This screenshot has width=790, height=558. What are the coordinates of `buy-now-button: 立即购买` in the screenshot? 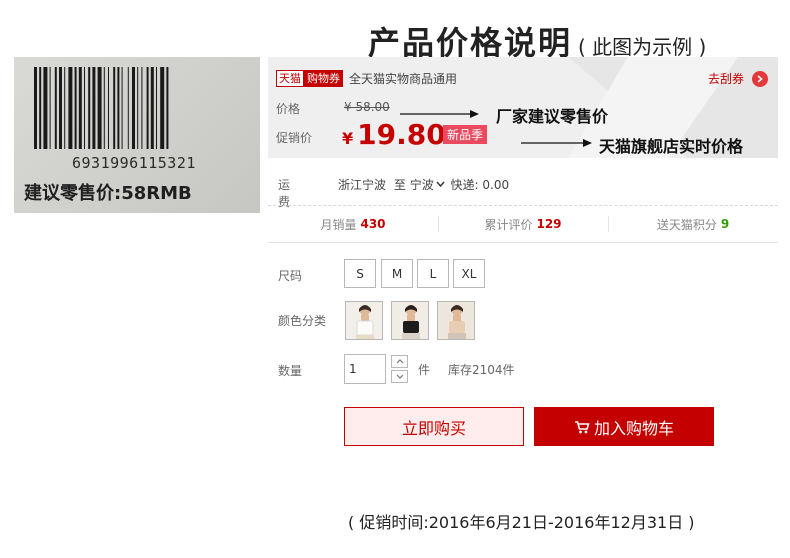 It's located at (434, 426).